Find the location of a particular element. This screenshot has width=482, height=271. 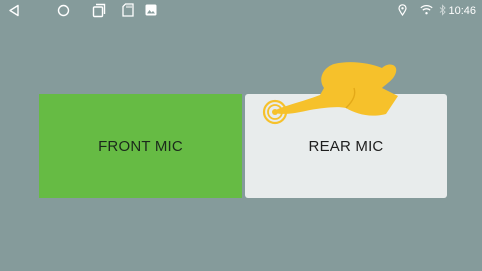

home-icon is located at coordinates (63, 10).